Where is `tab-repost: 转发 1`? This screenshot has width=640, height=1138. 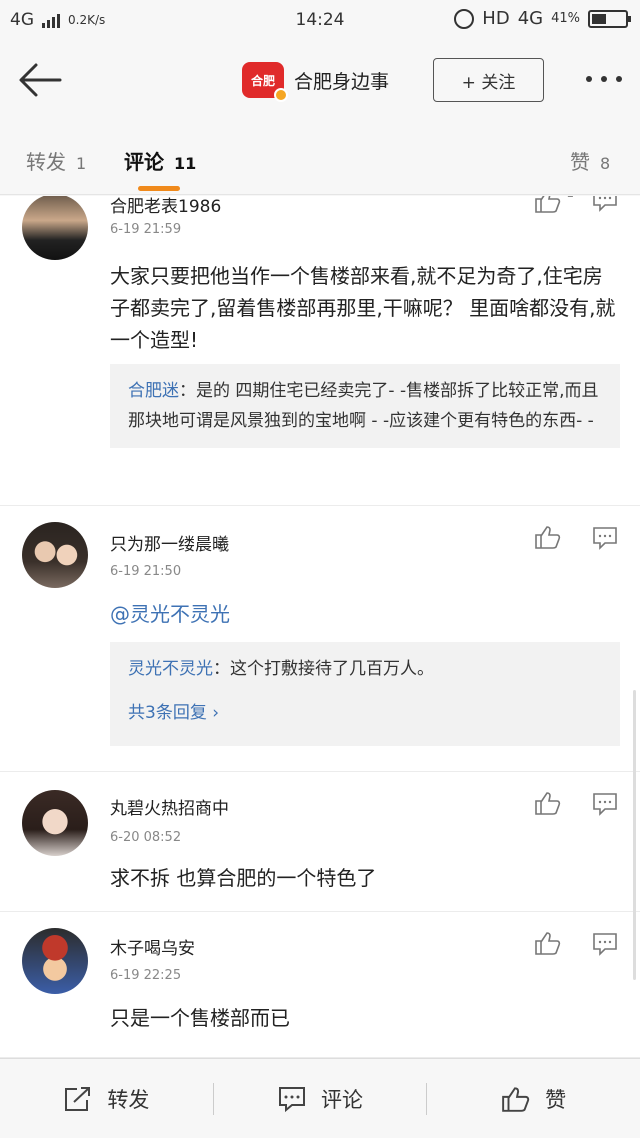 tab-repost: 转发 1 is located at coordinates (56, 160).